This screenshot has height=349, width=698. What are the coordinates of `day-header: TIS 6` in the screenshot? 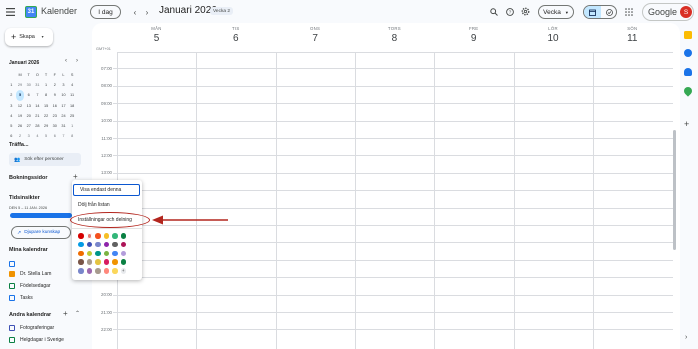 It's located at (235, 35).